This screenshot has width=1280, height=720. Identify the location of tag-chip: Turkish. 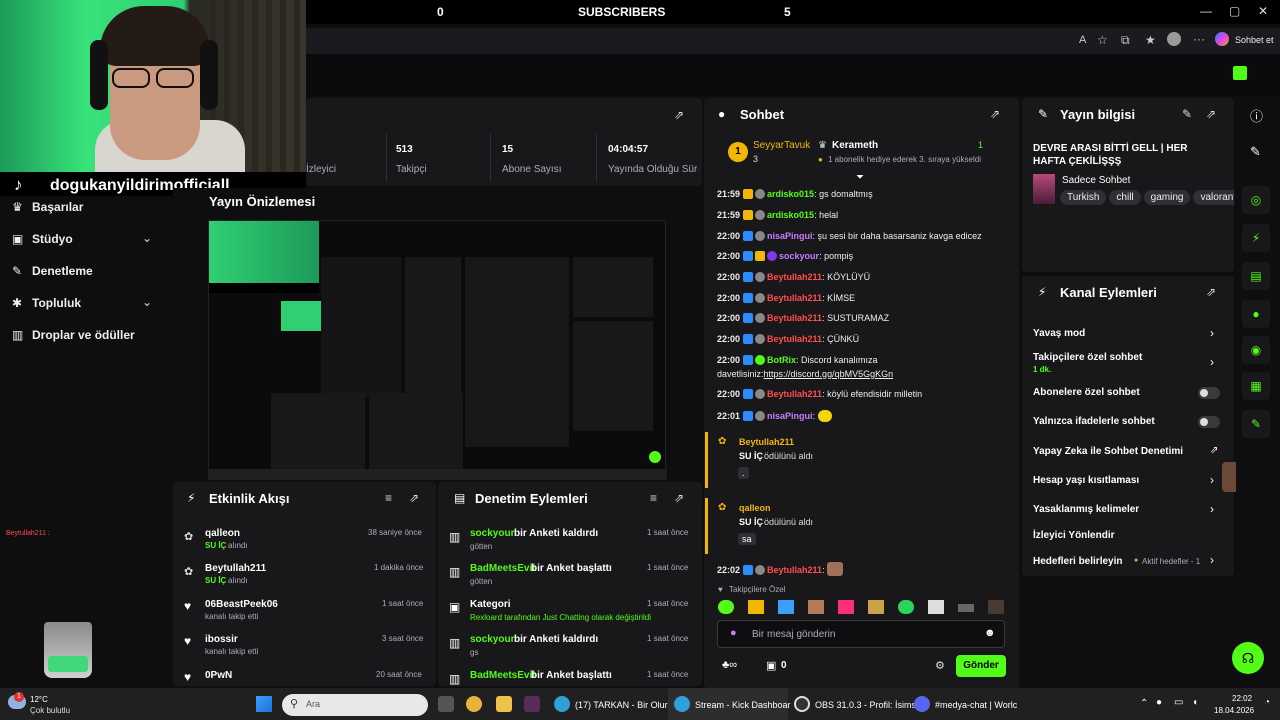
(1083, 197).